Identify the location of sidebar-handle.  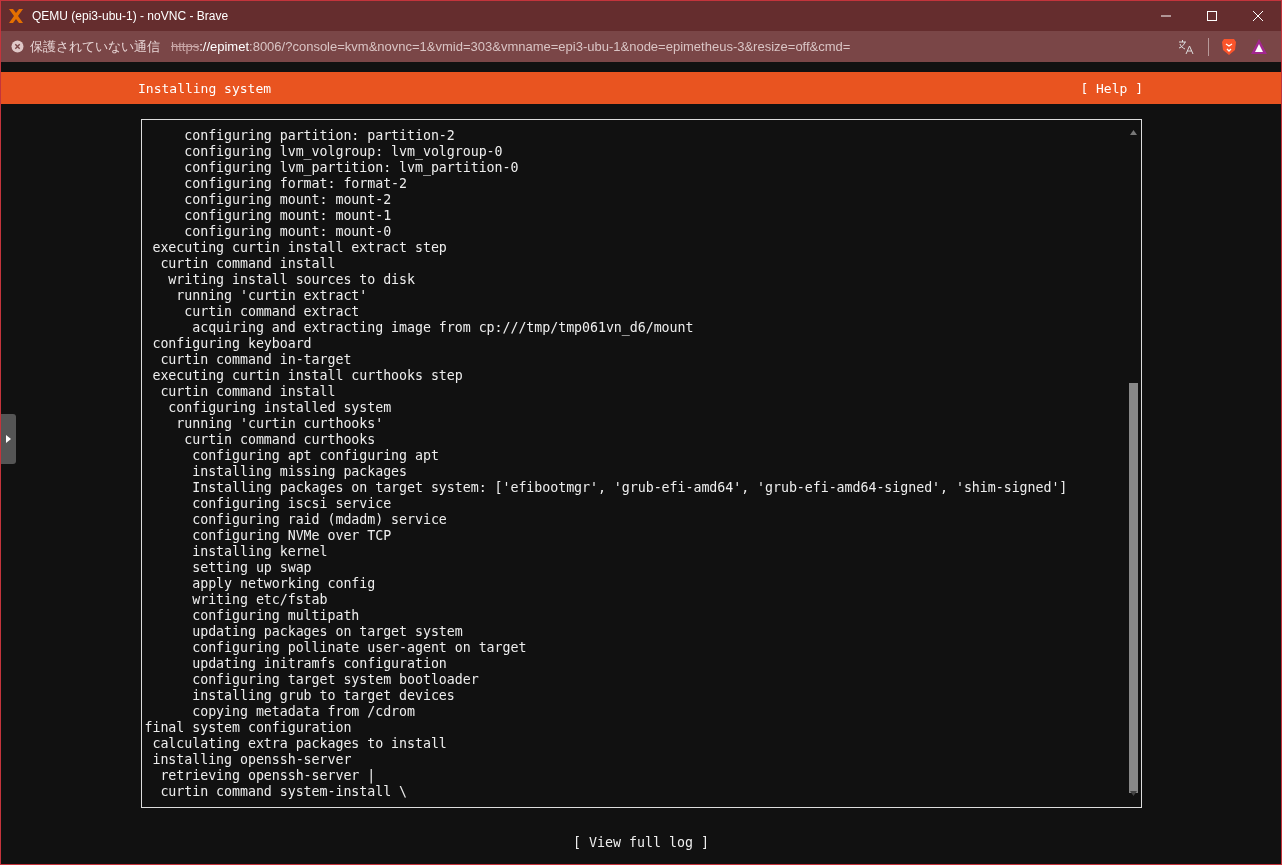
(8, 439).